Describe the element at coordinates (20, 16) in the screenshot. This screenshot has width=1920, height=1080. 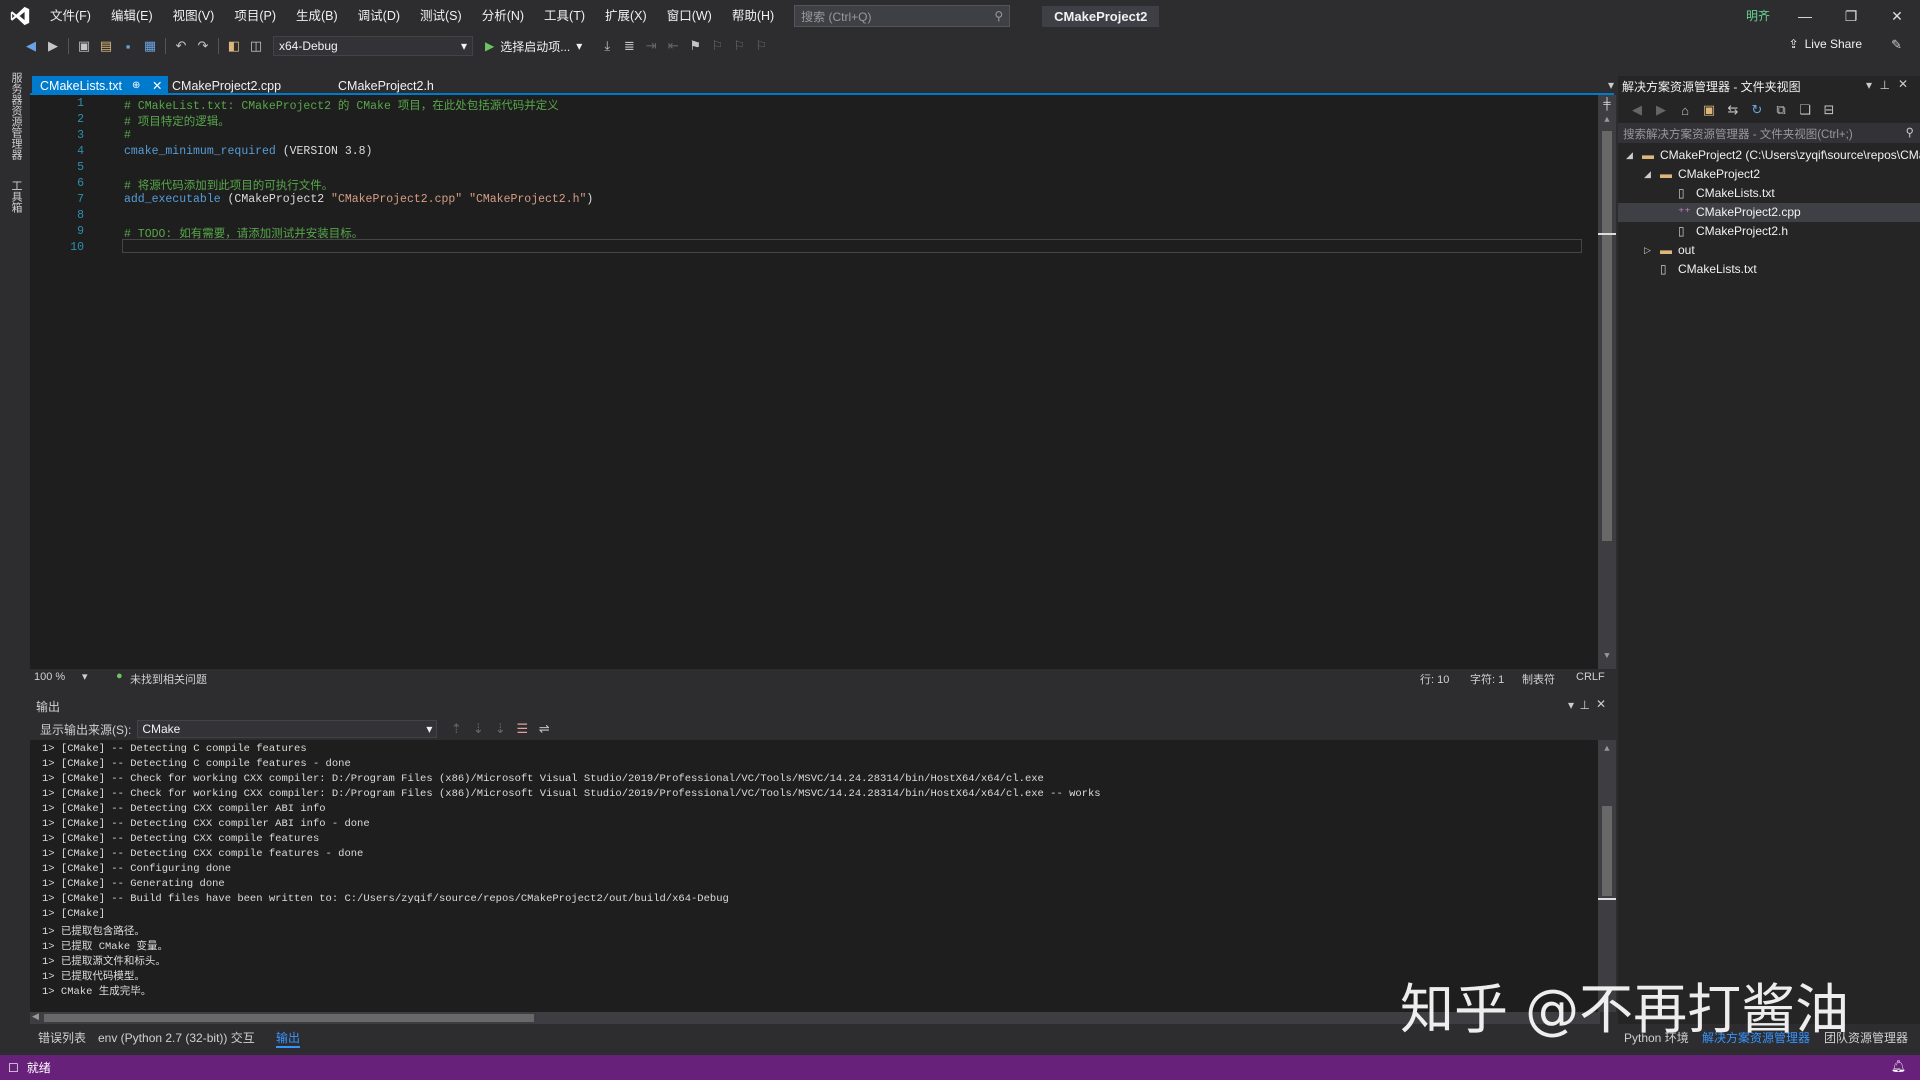
I see `visual-studio-logo-icon` at that location.